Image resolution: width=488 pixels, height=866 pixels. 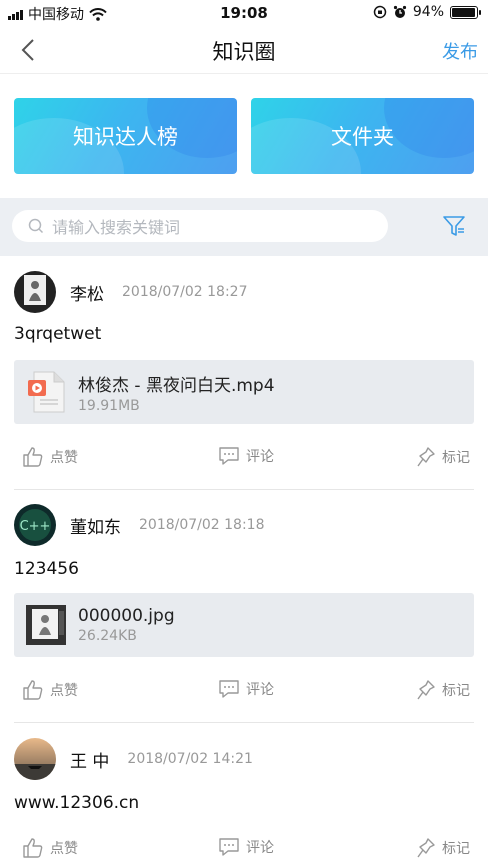 I want to click on file-name: 林俊杰 - 黑夜问白天.mp4, so click(x=176, y=385).